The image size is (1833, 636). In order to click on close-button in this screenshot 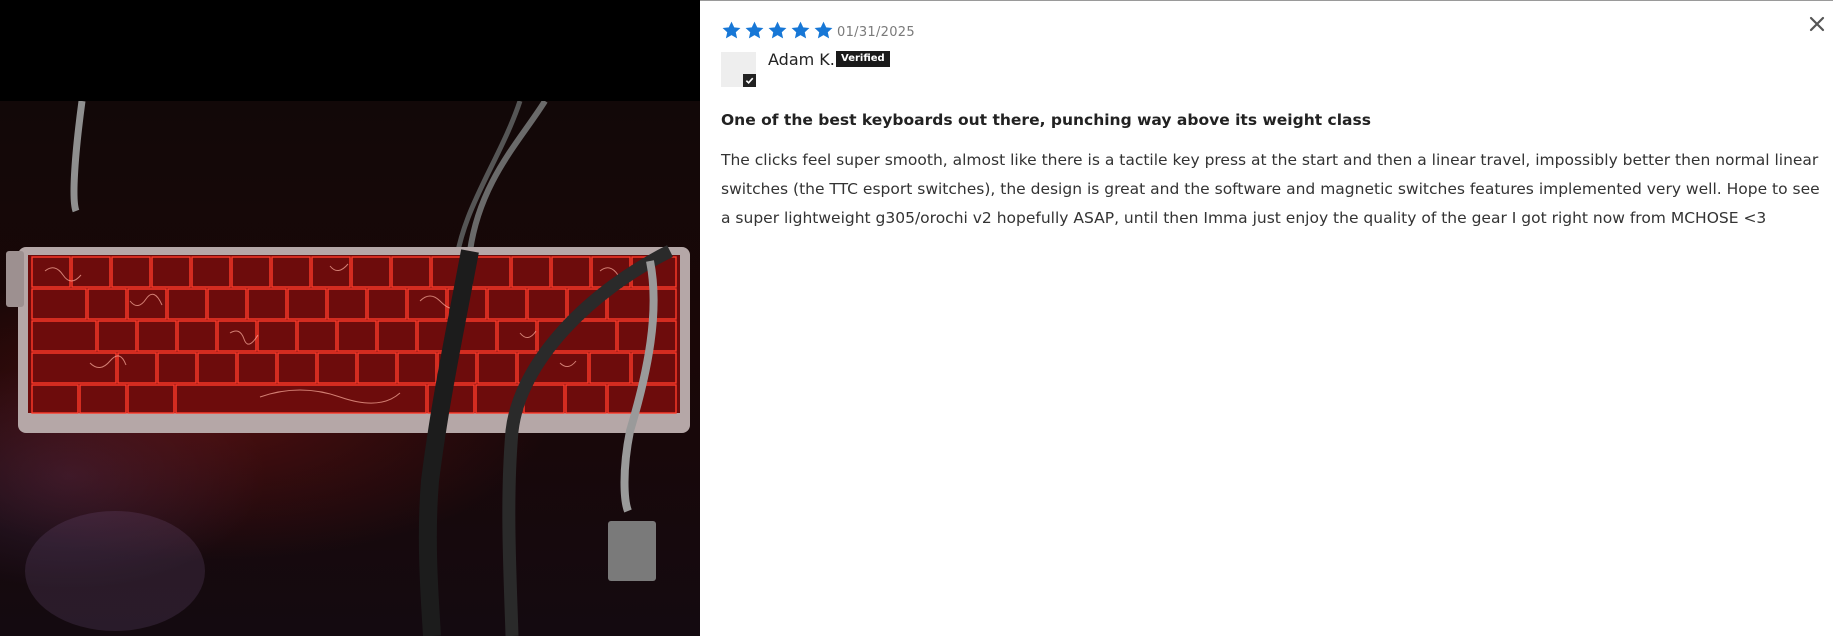, I will do `click(1817, 24)`.